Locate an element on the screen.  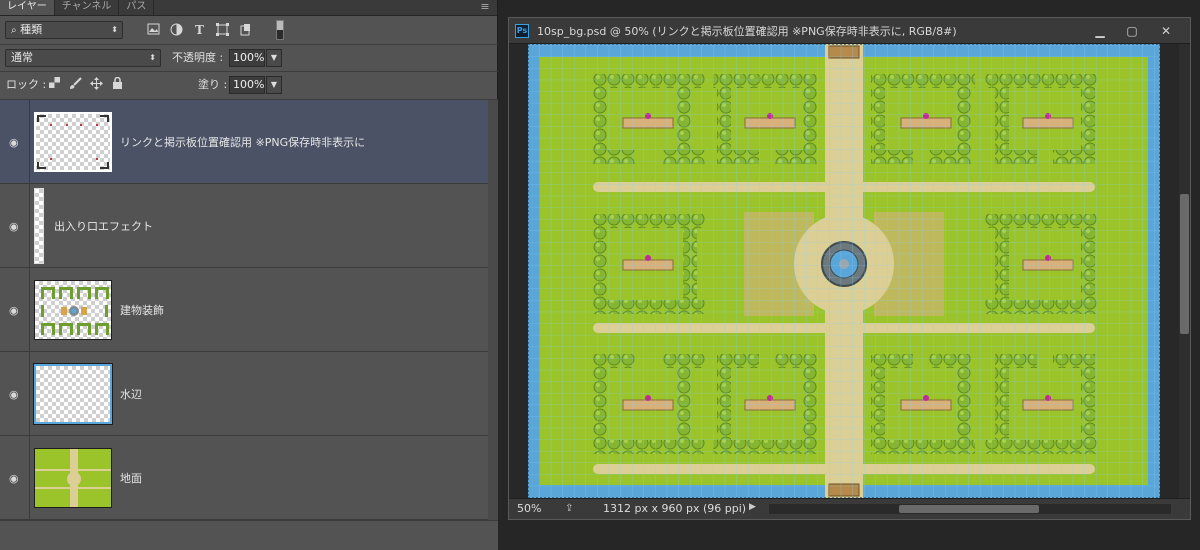
vertical-scroll-thumb is located at coordinates (1184, 264).